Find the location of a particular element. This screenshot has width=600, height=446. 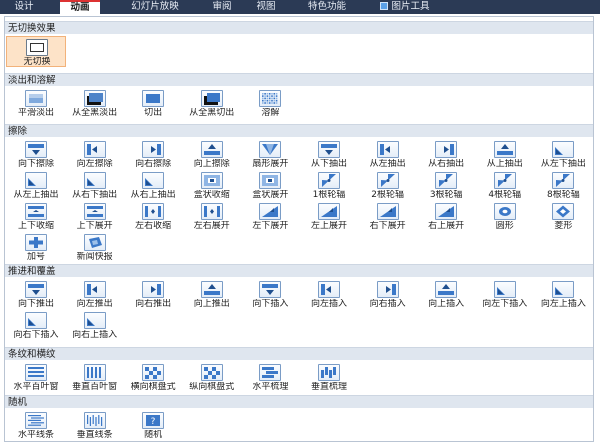

transition-wipe-15: 1根轮辐 is located at coordinates (329, 185).